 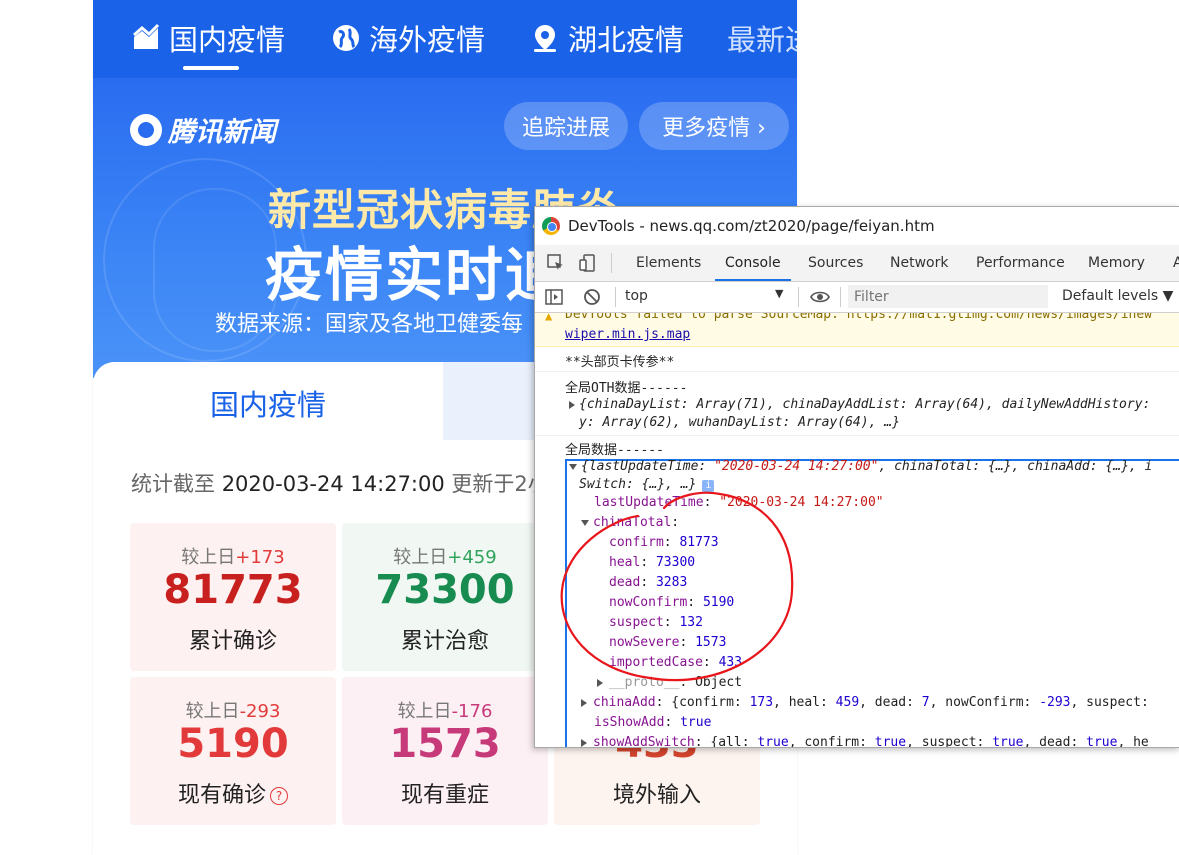 What do you see at coordinates (648, 582) in the screenshot?
I see `field-dead: dead: 3283` at bounding box center [648, 582].